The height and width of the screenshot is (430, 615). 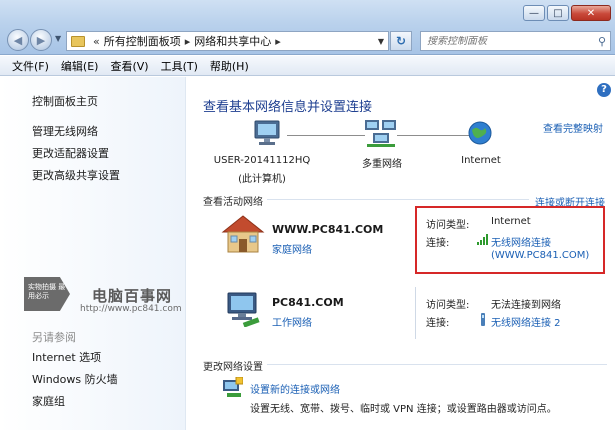 What do you see at coordinates (481, 160) in the screenshot?
I see `map-internet: Internet` at bounding box center [481, 160].